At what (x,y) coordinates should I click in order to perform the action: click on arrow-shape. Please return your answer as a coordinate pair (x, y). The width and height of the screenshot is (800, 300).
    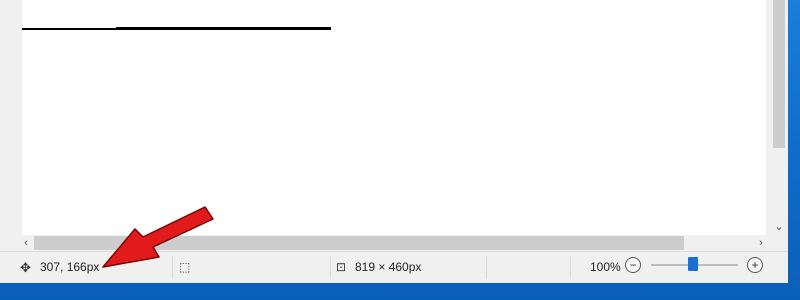
    Looking at the image, I should click on (158, 237).